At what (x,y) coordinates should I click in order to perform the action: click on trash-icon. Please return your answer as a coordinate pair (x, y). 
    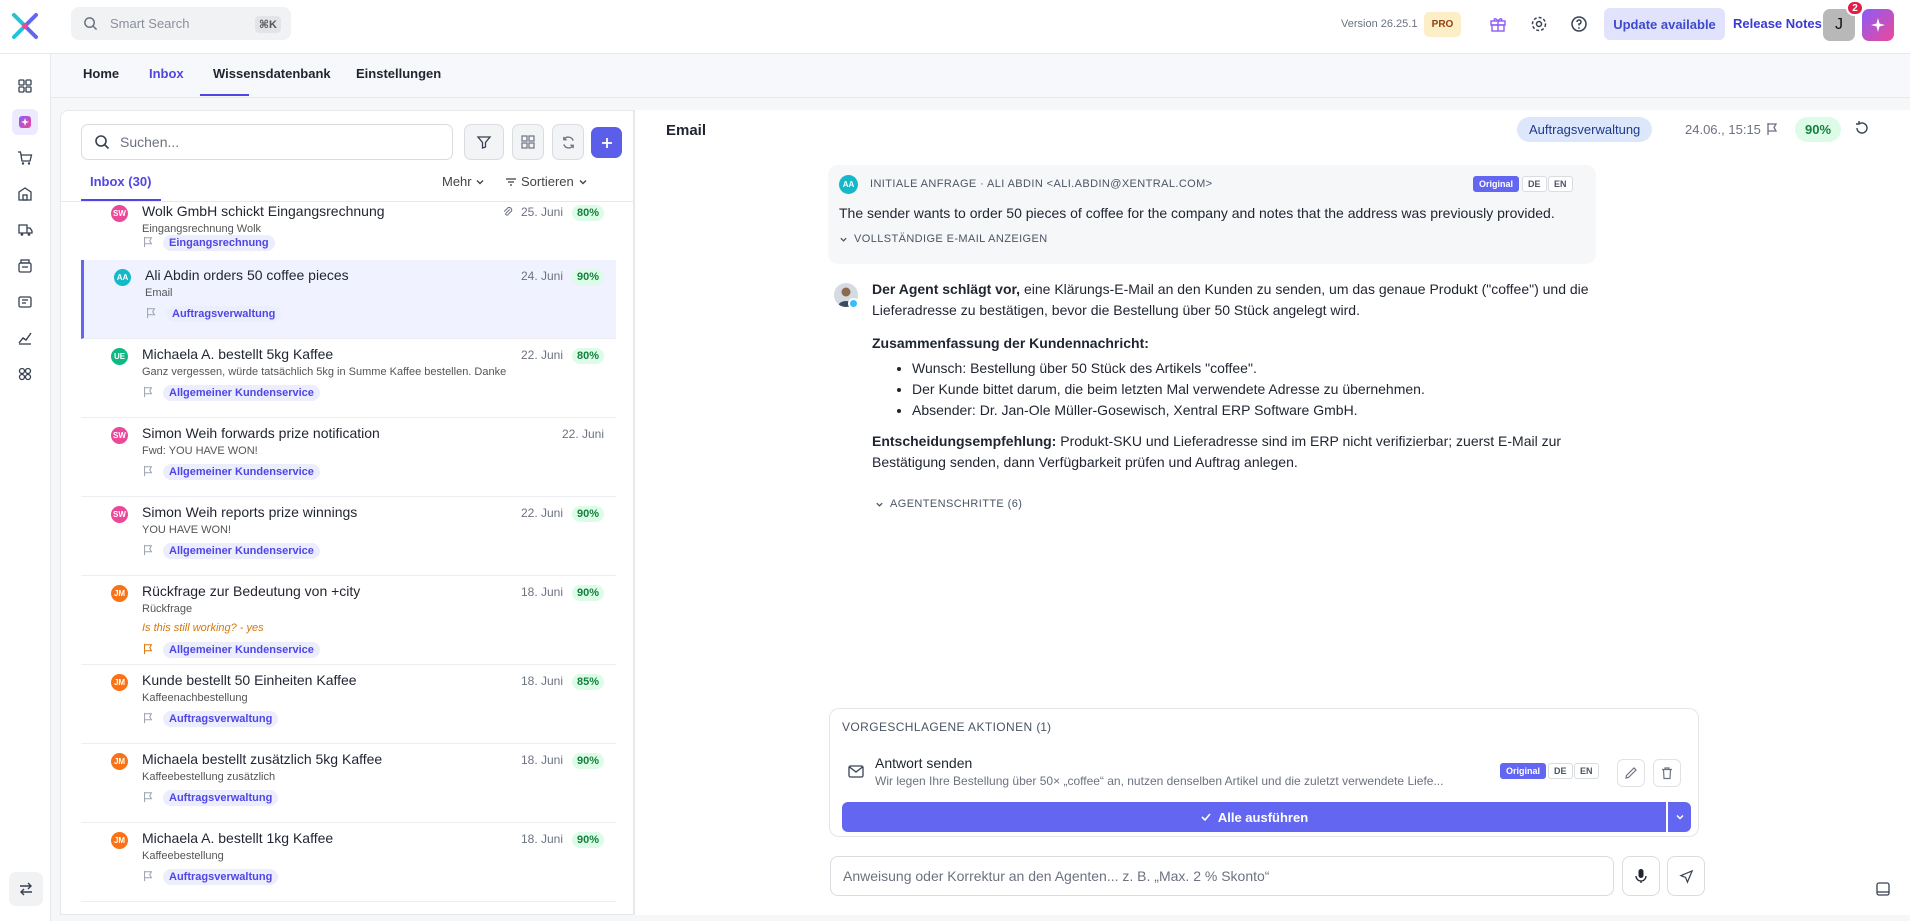
    Looking at the image, I should click on (1667, 773).